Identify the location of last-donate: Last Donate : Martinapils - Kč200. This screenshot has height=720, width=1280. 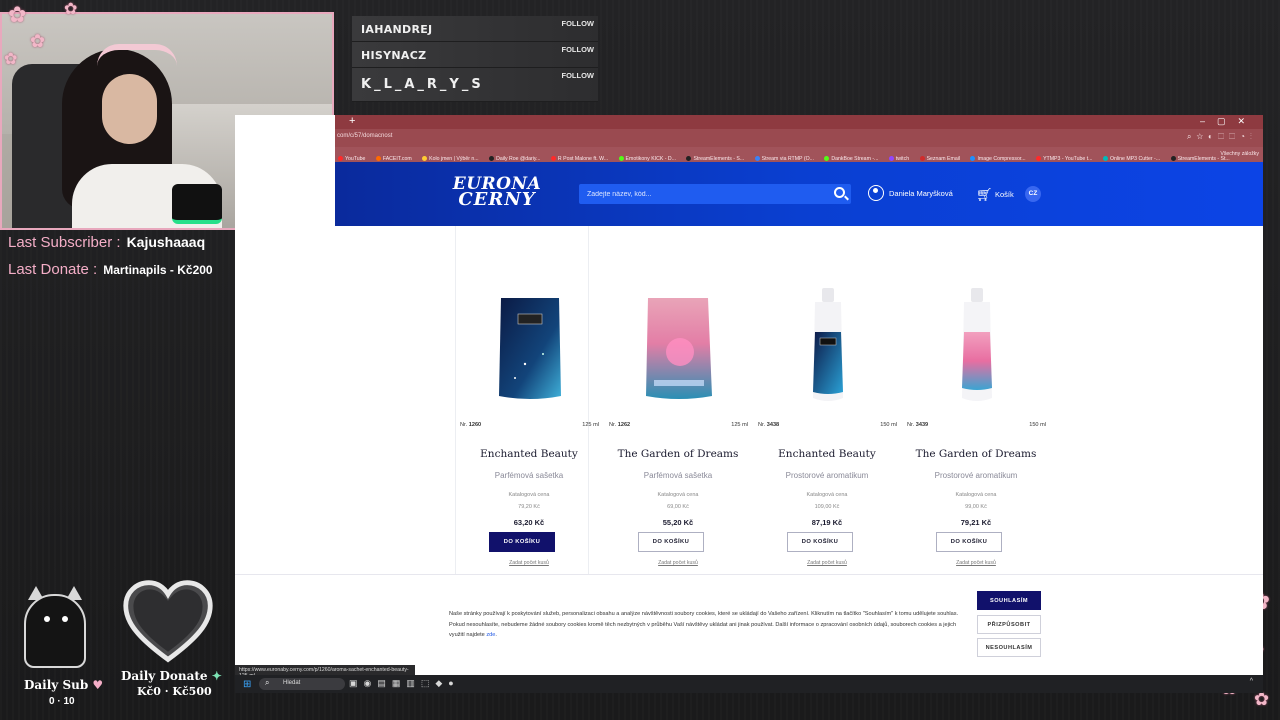
(110, 269).